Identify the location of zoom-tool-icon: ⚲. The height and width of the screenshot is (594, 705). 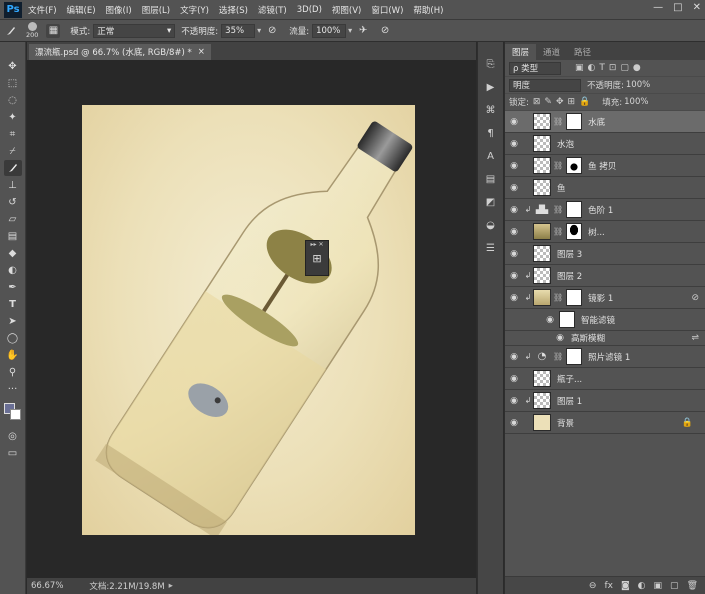
(13, 372).